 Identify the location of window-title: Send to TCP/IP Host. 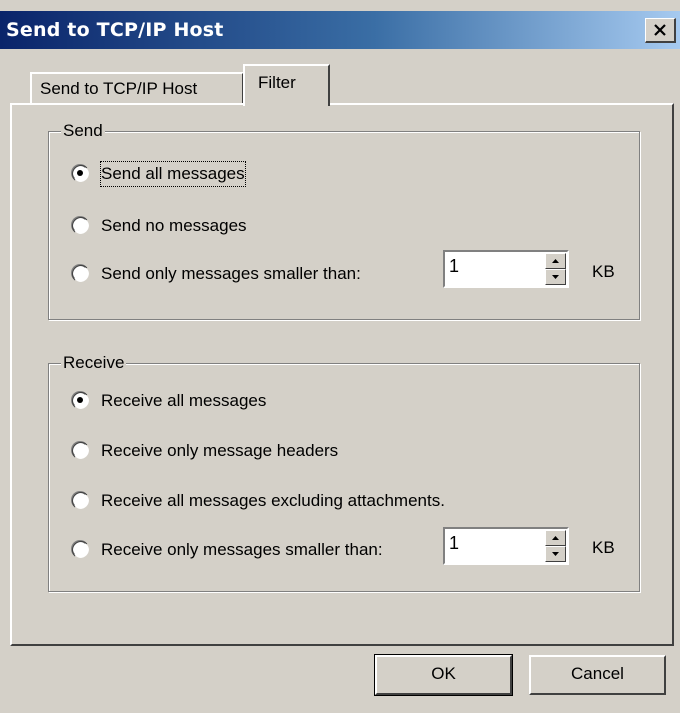
(115, 30).